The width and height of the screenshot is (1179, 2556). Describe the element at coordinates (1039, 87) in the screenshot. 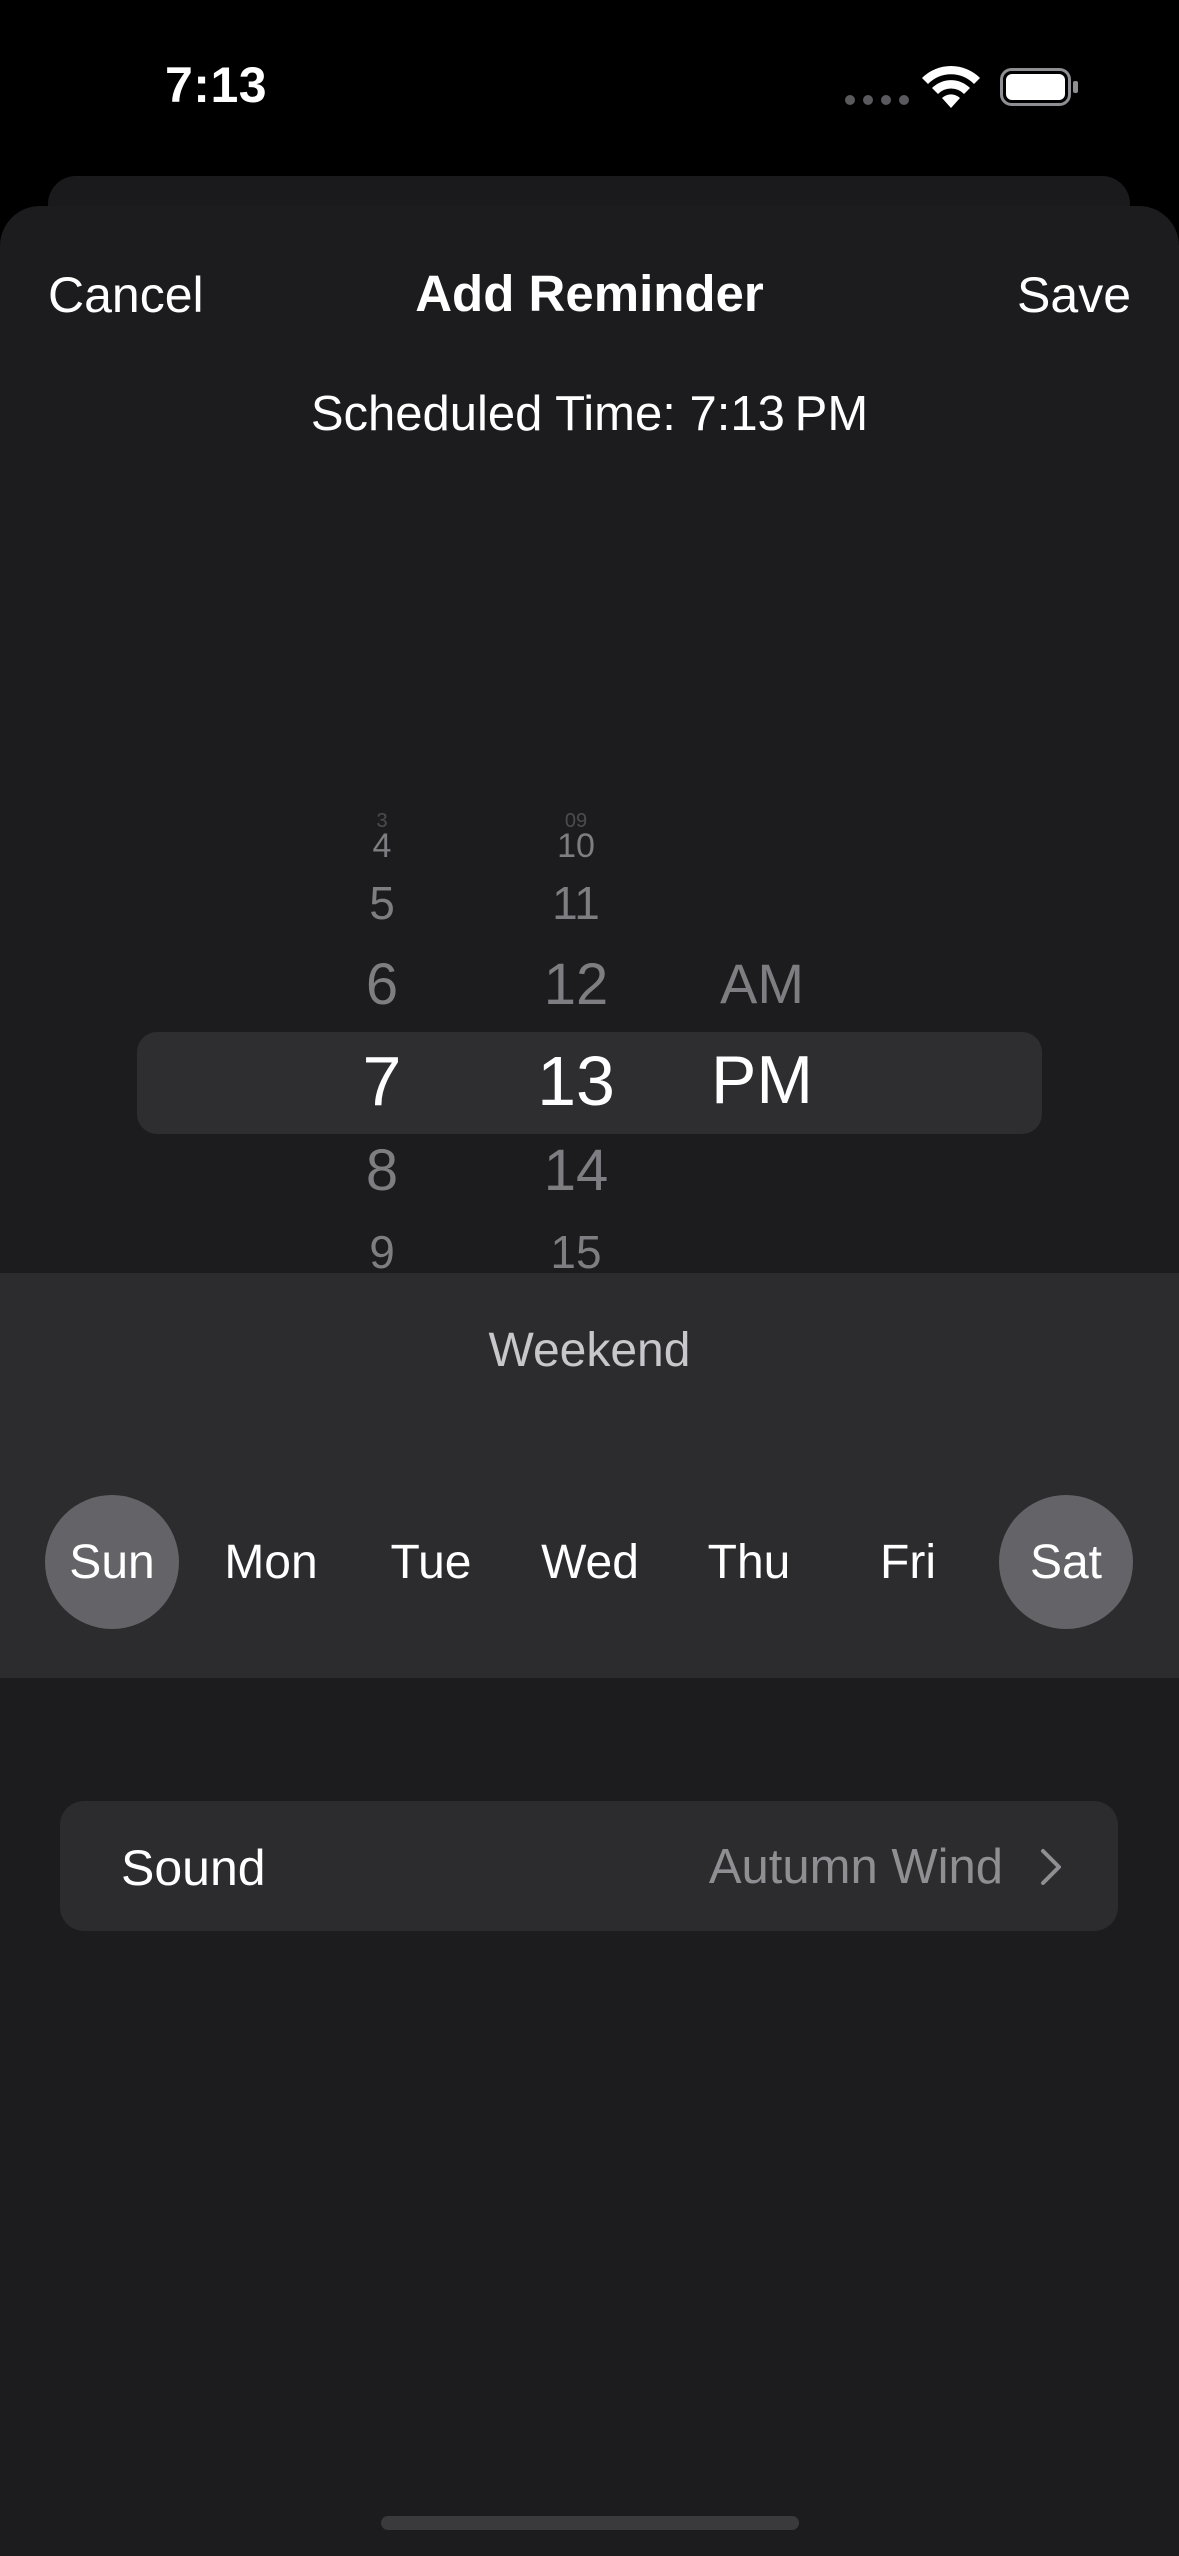

I see `battery-icon` at that location.